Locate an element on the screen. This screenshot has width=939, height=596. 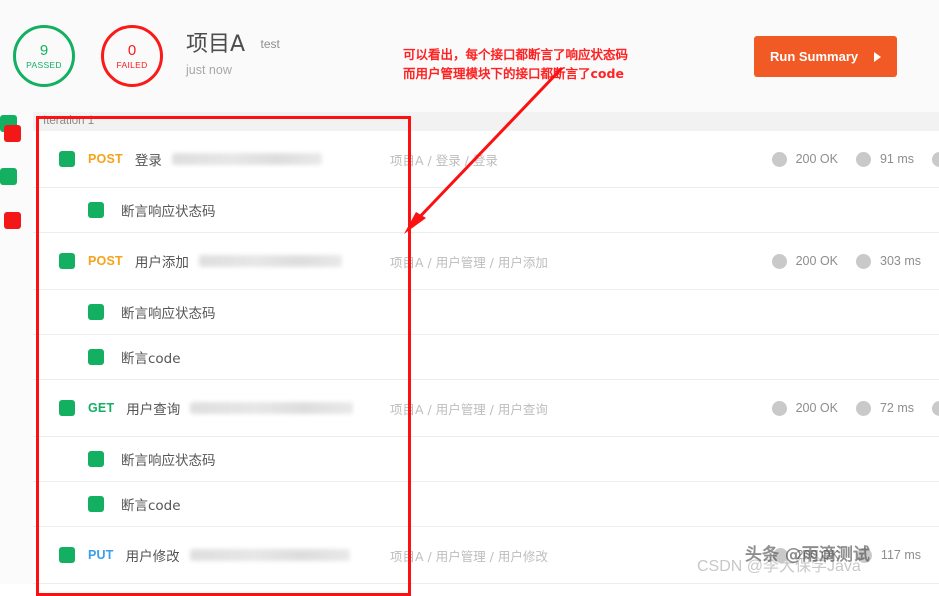
chevron-right-icon is located at coordinates (877, 56).